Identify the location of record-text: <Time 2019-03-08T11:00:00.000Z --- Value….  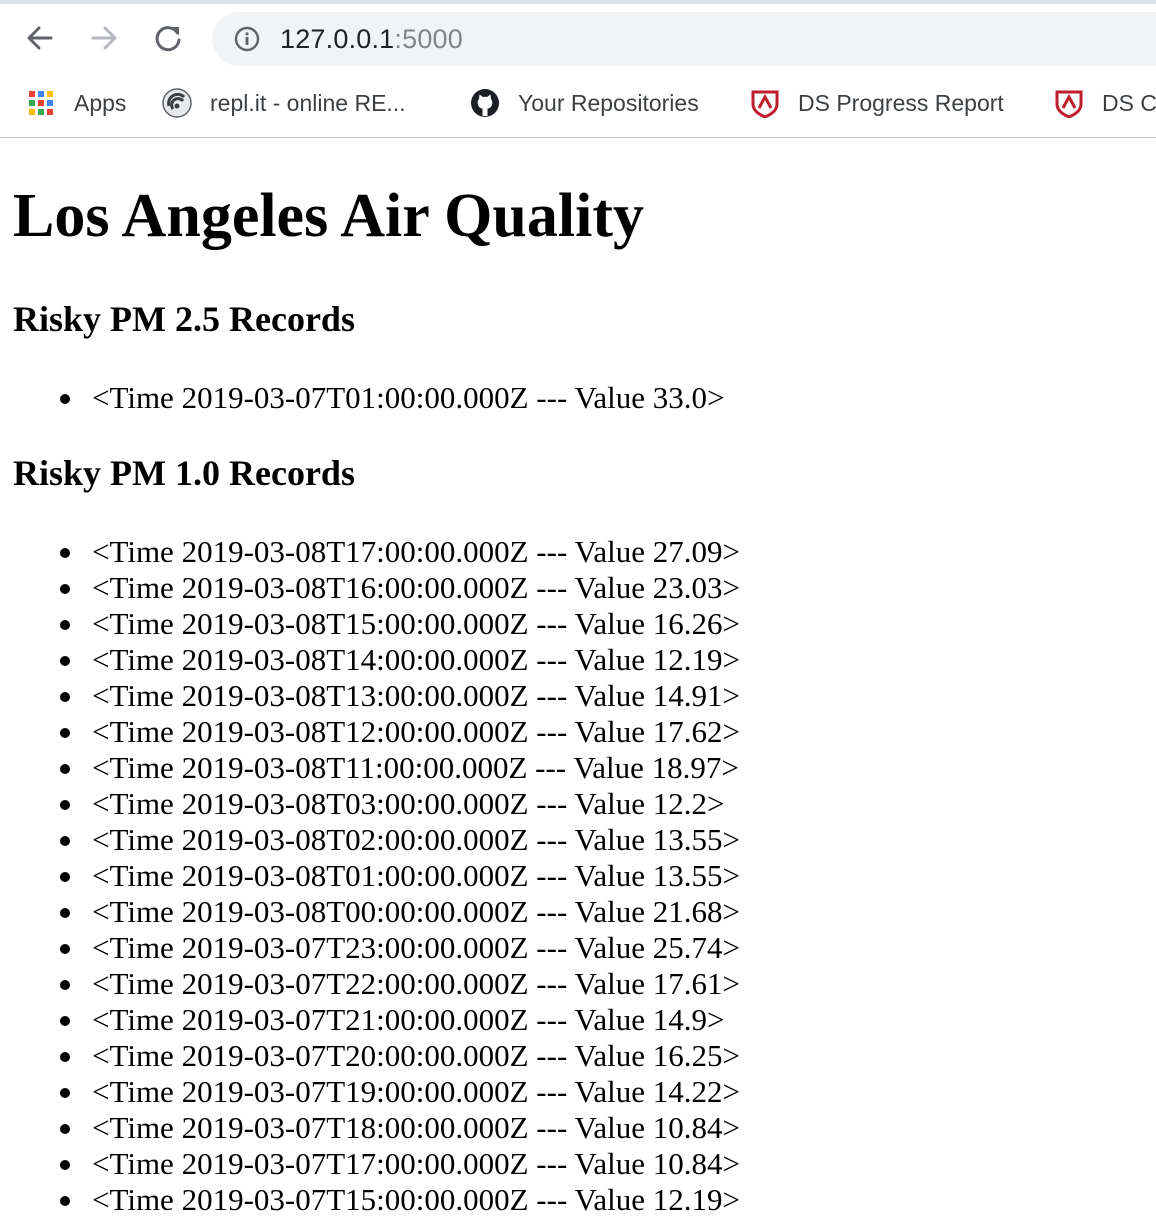
(415, 767).